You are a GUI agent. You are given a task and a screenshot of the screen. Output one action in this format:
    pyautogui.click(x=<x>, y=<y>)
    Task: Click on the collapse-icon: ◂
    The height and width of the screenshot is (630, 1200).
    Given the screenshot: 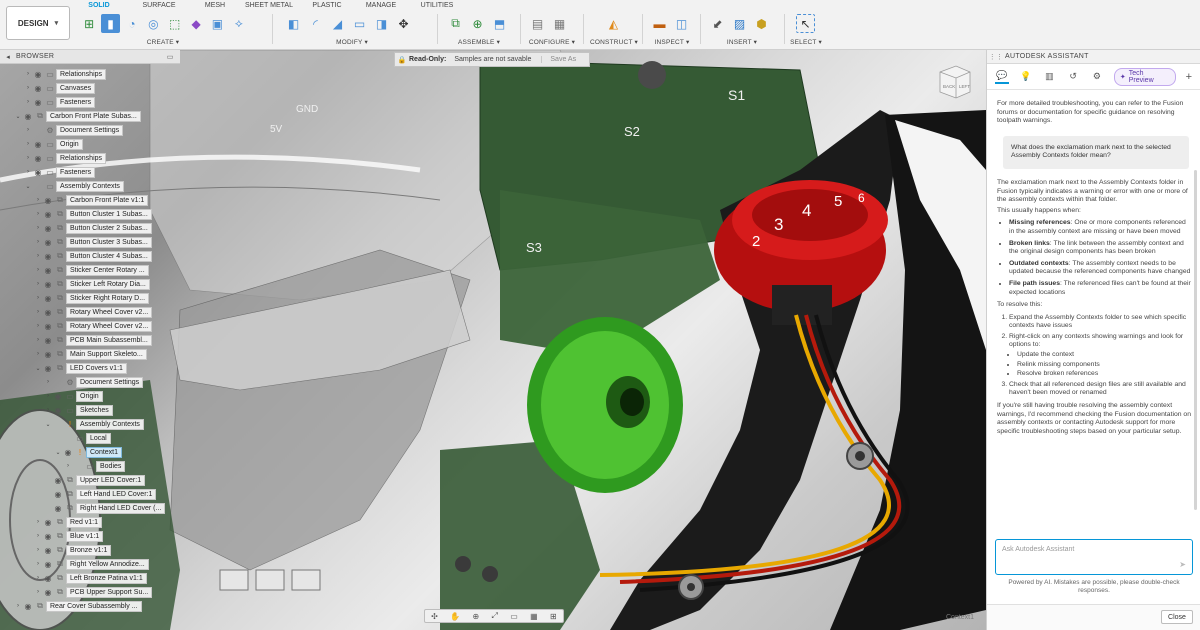 What is the action you would take?
    pyautogui.click(x=8, y=57)
    